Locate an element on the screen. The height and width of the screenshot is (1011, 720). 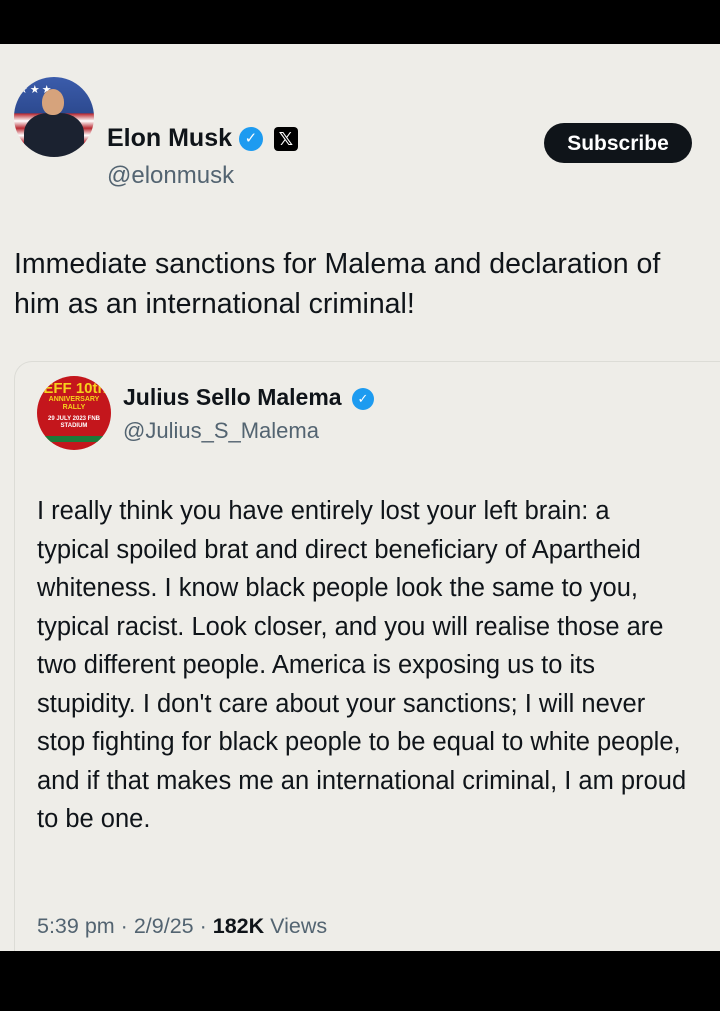
avatar-person-head is located at coordinates (53, 102).